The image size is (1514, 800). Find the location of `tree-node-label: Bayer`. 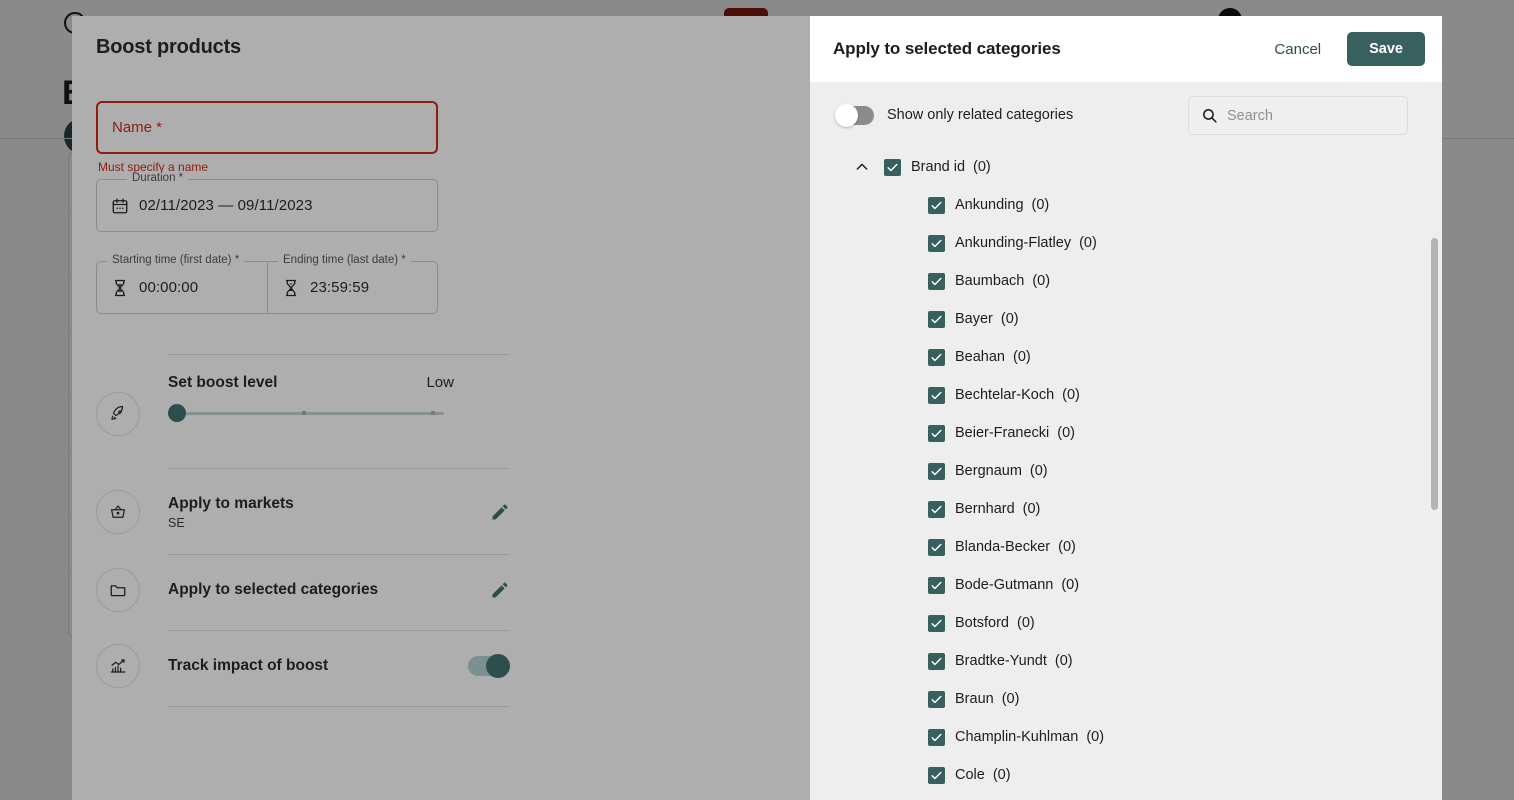

tree-node-label: Bayer is located at coordinates (974, 319).